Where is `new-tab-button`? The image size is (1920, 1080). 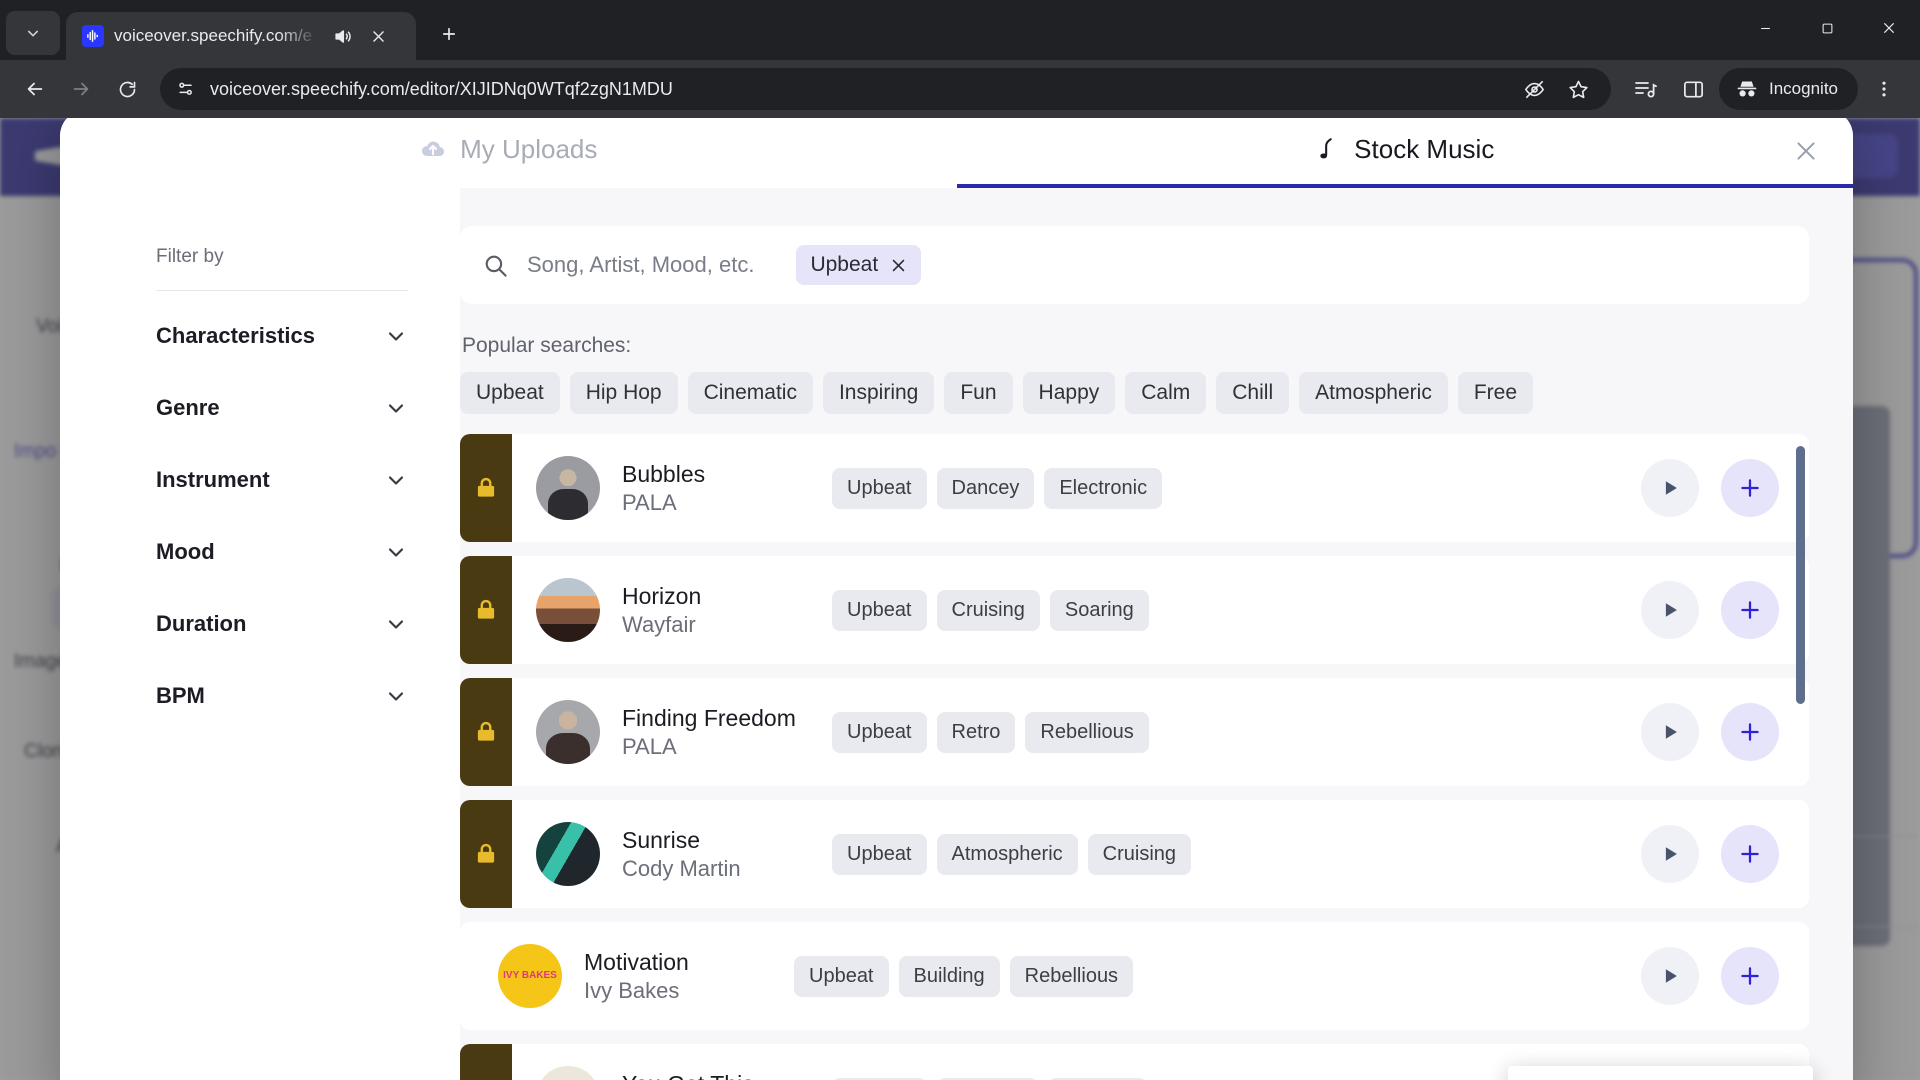 new-tab-button is located at coordinates (449, 34).